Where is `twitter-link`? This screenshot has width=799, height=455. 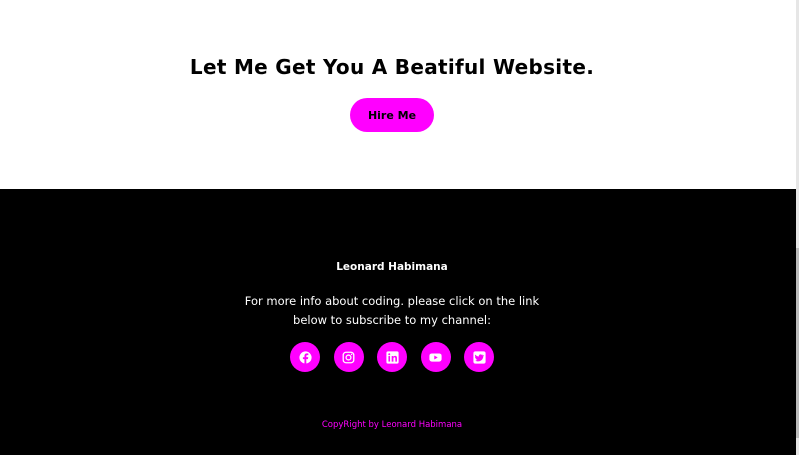
twitter-link is located at coordinates (479, 357).